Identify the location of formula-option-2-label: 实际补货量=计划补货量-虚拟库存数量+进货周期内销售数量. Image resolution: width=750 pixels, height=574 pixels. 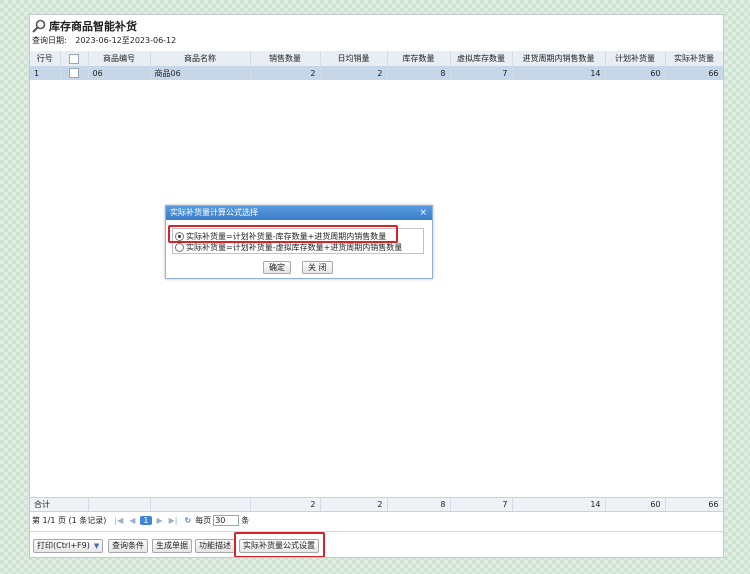
(294, 247).